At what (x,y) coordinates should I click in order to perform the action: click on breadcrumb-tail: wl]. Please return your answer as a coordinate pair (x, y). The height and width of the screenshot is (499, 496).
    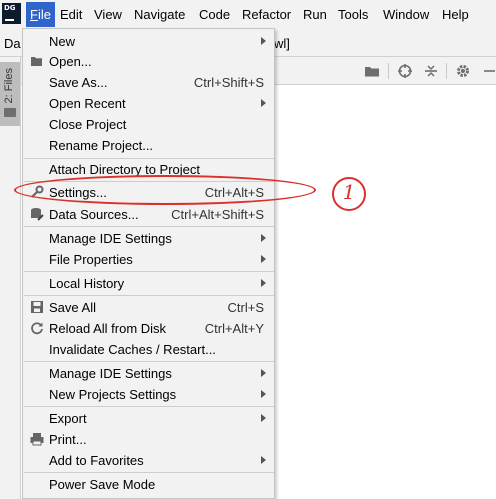
    Looking at the image, I should click on (282, 43).